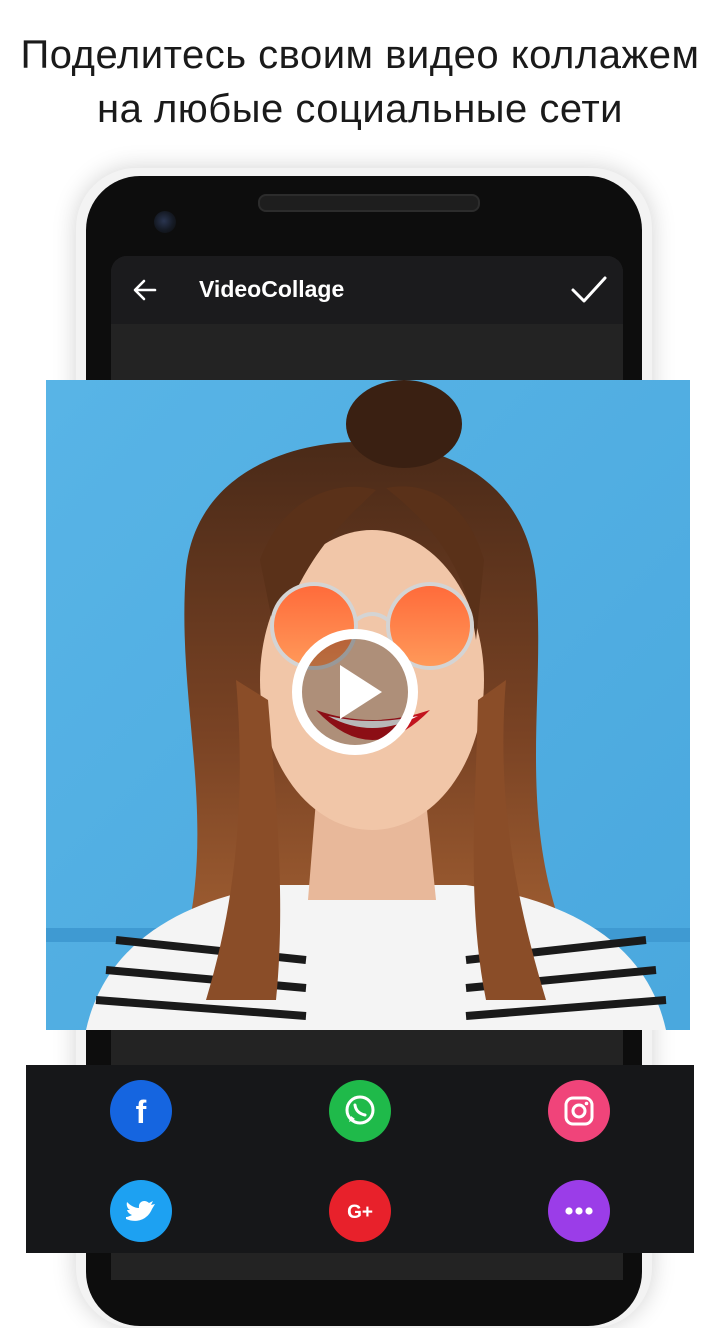  I want to click on share-twitter-button, so click(141, 1211).